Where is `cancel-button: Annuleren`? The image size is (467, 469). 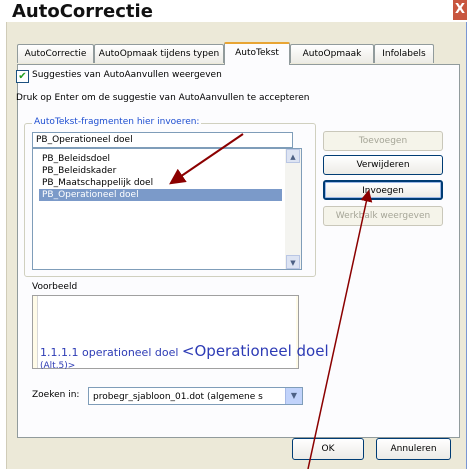 cancel-button: Annuleren is located at coordinates (413, 449).